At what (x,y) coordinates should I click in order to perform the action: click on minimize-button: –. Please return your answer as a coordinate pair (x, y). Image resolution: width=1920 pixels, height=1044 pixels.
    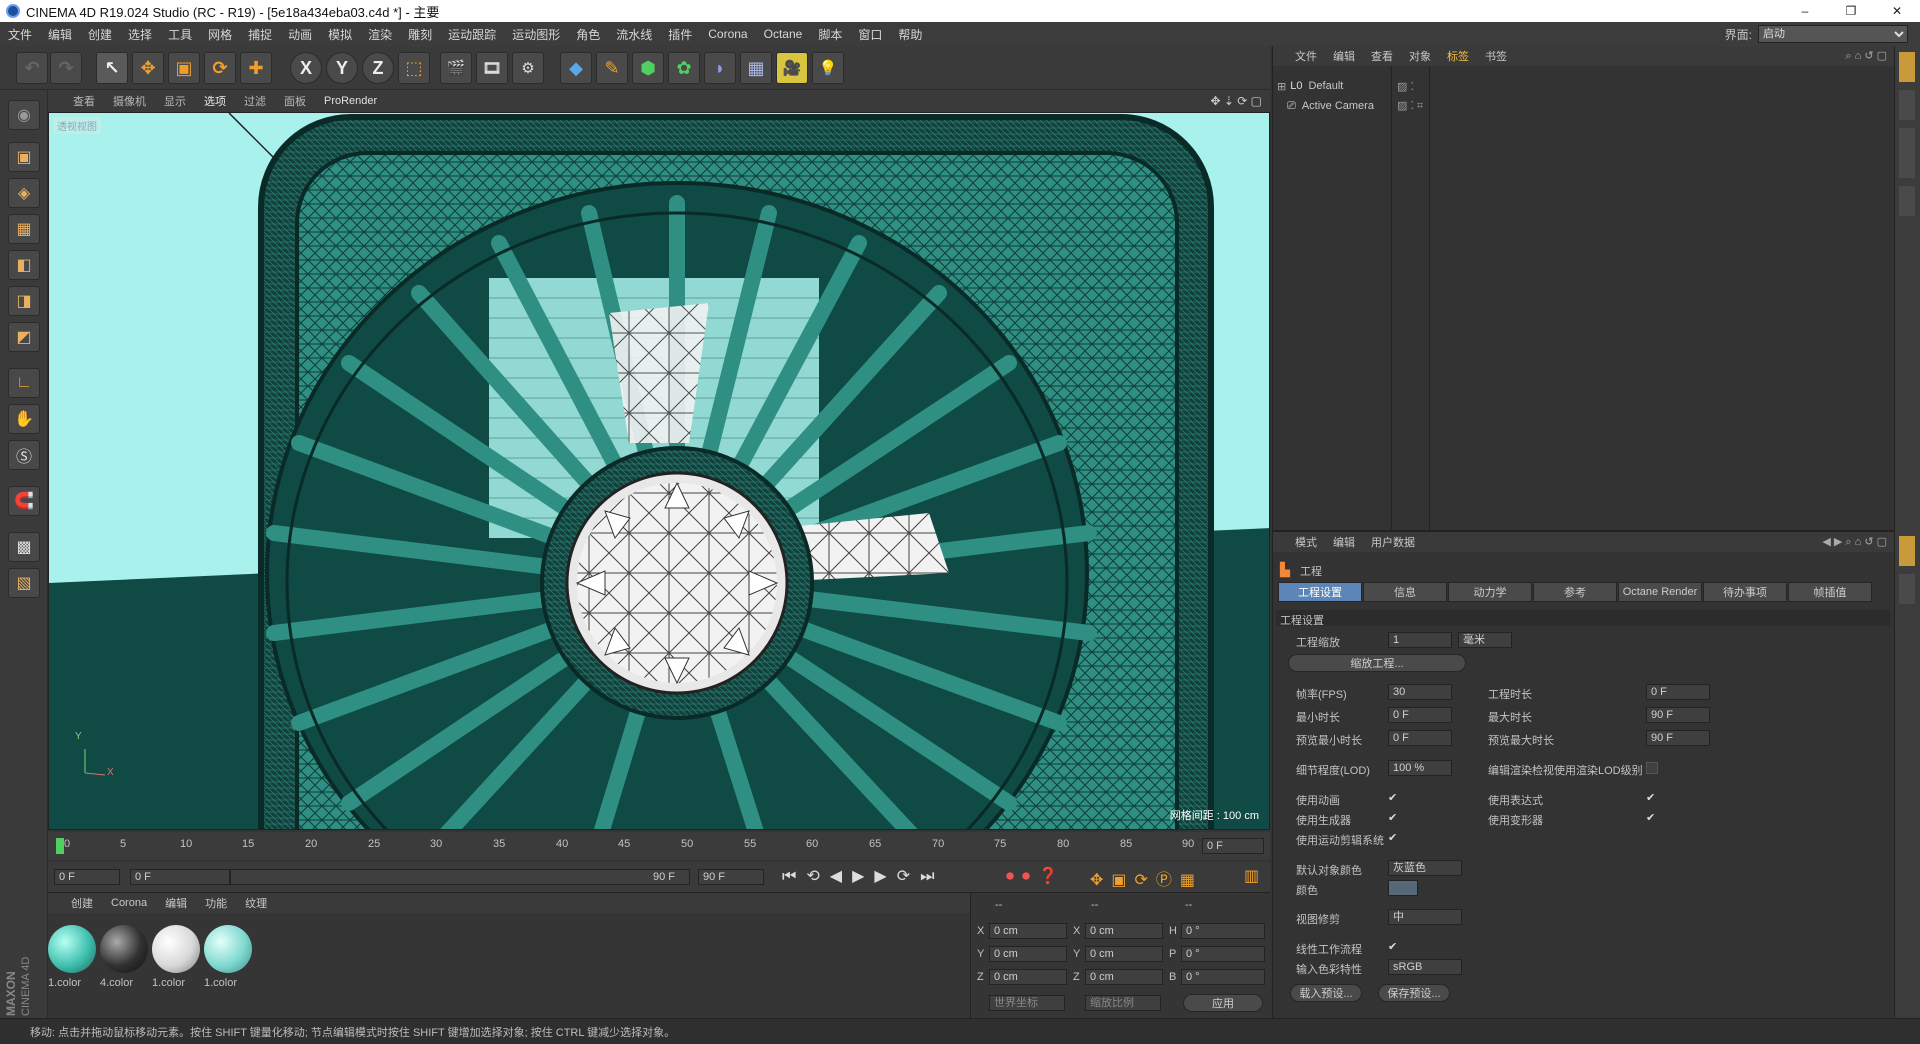
    Looking at the image, I should click on (1805, 11).